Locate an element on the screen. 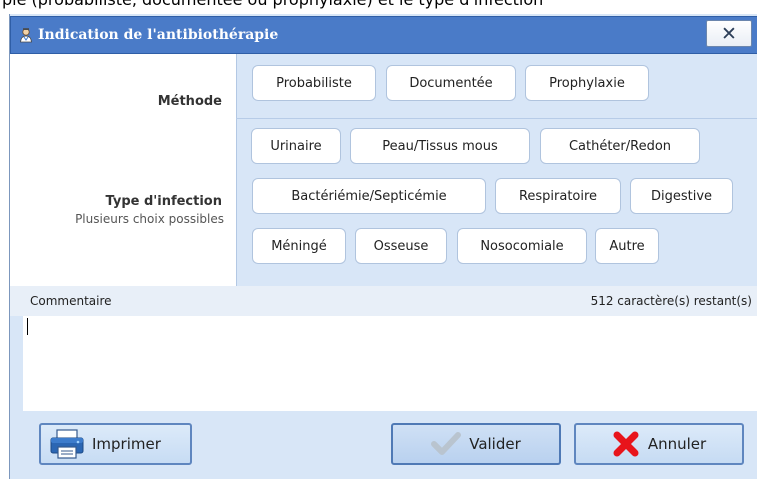 The width and height of the screenshot is (757, 479). print-button: Imprimer is located at coordinates (115, 444).